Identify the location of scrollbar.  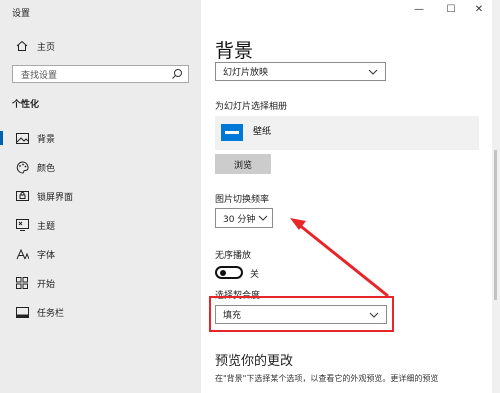
(496, 196).